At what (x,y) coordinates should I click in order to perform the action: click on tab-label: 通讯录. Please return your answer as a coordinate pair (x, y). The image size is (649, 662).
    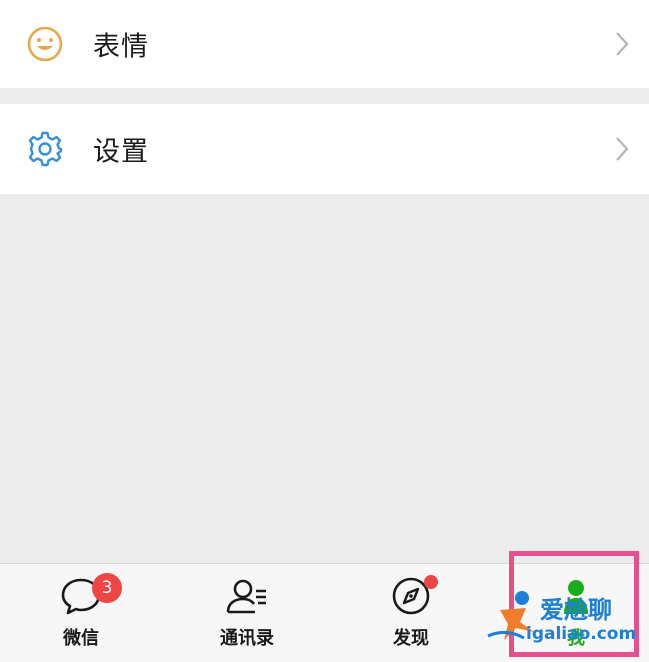
    Looking at the image, I should click on (247, 638).